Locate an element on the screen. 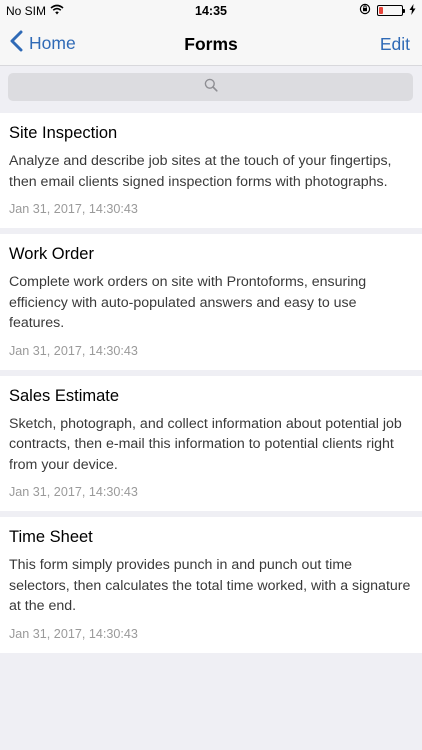 The height and width of the screenshot is (750, 422). status-right is located at coordinates (387, 10).